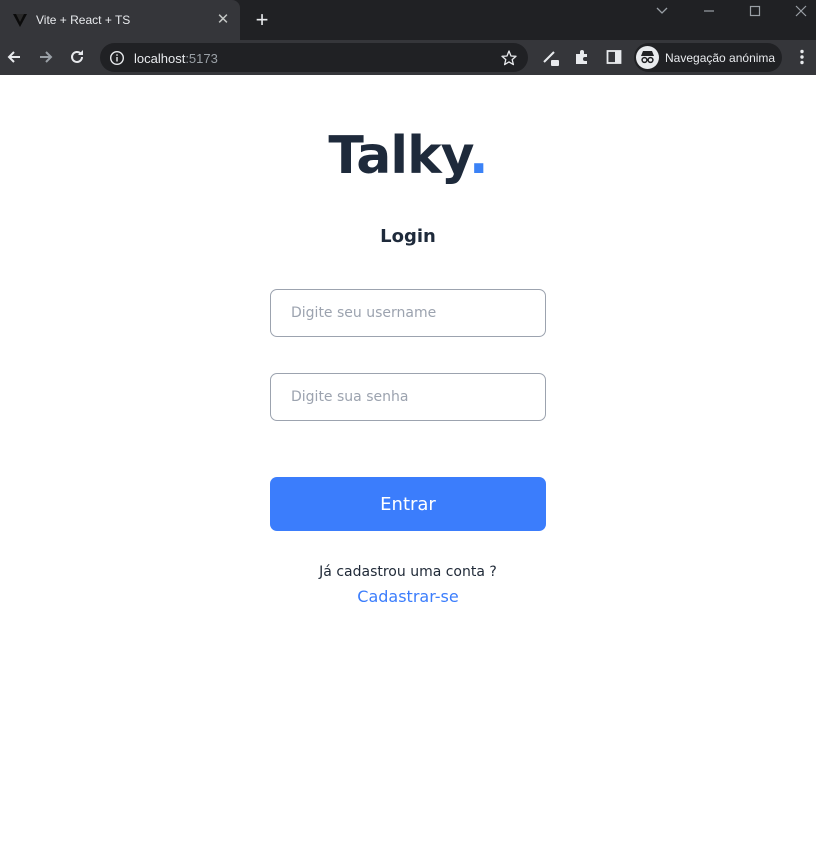  Describe the element at coordinates (802, 57) in the screenshot. I see `browser-menu-icon` at that location.